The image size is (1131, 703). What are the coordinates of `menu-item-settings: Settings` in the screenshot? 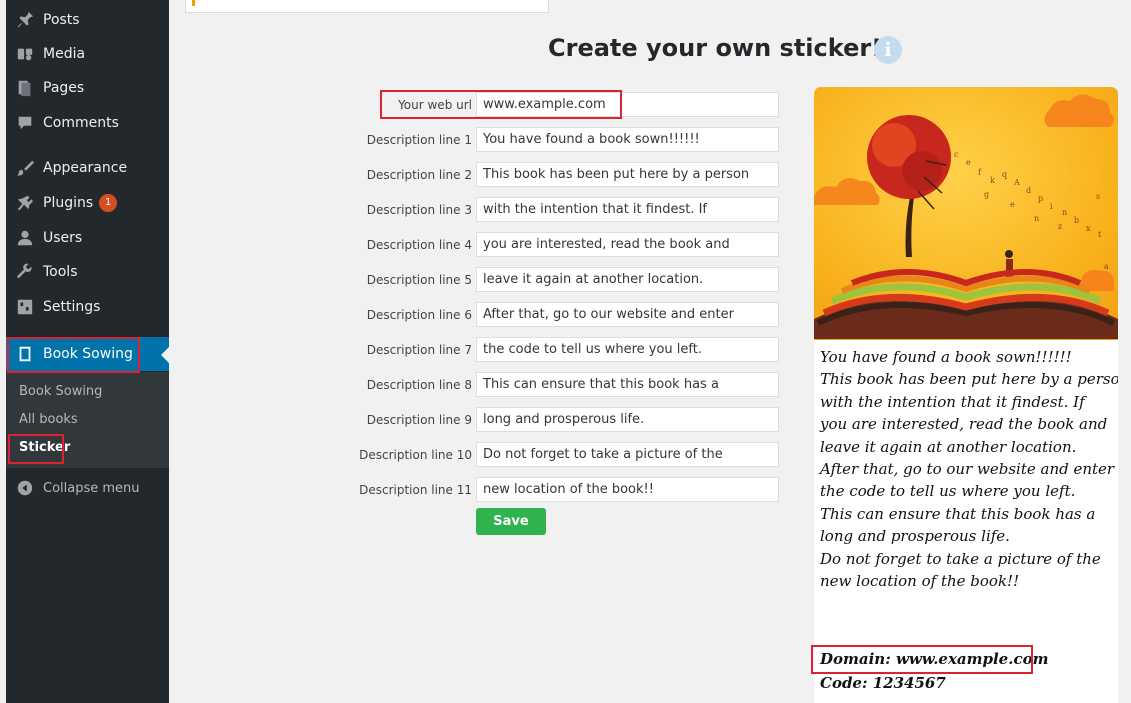 It's located at (87, 307).